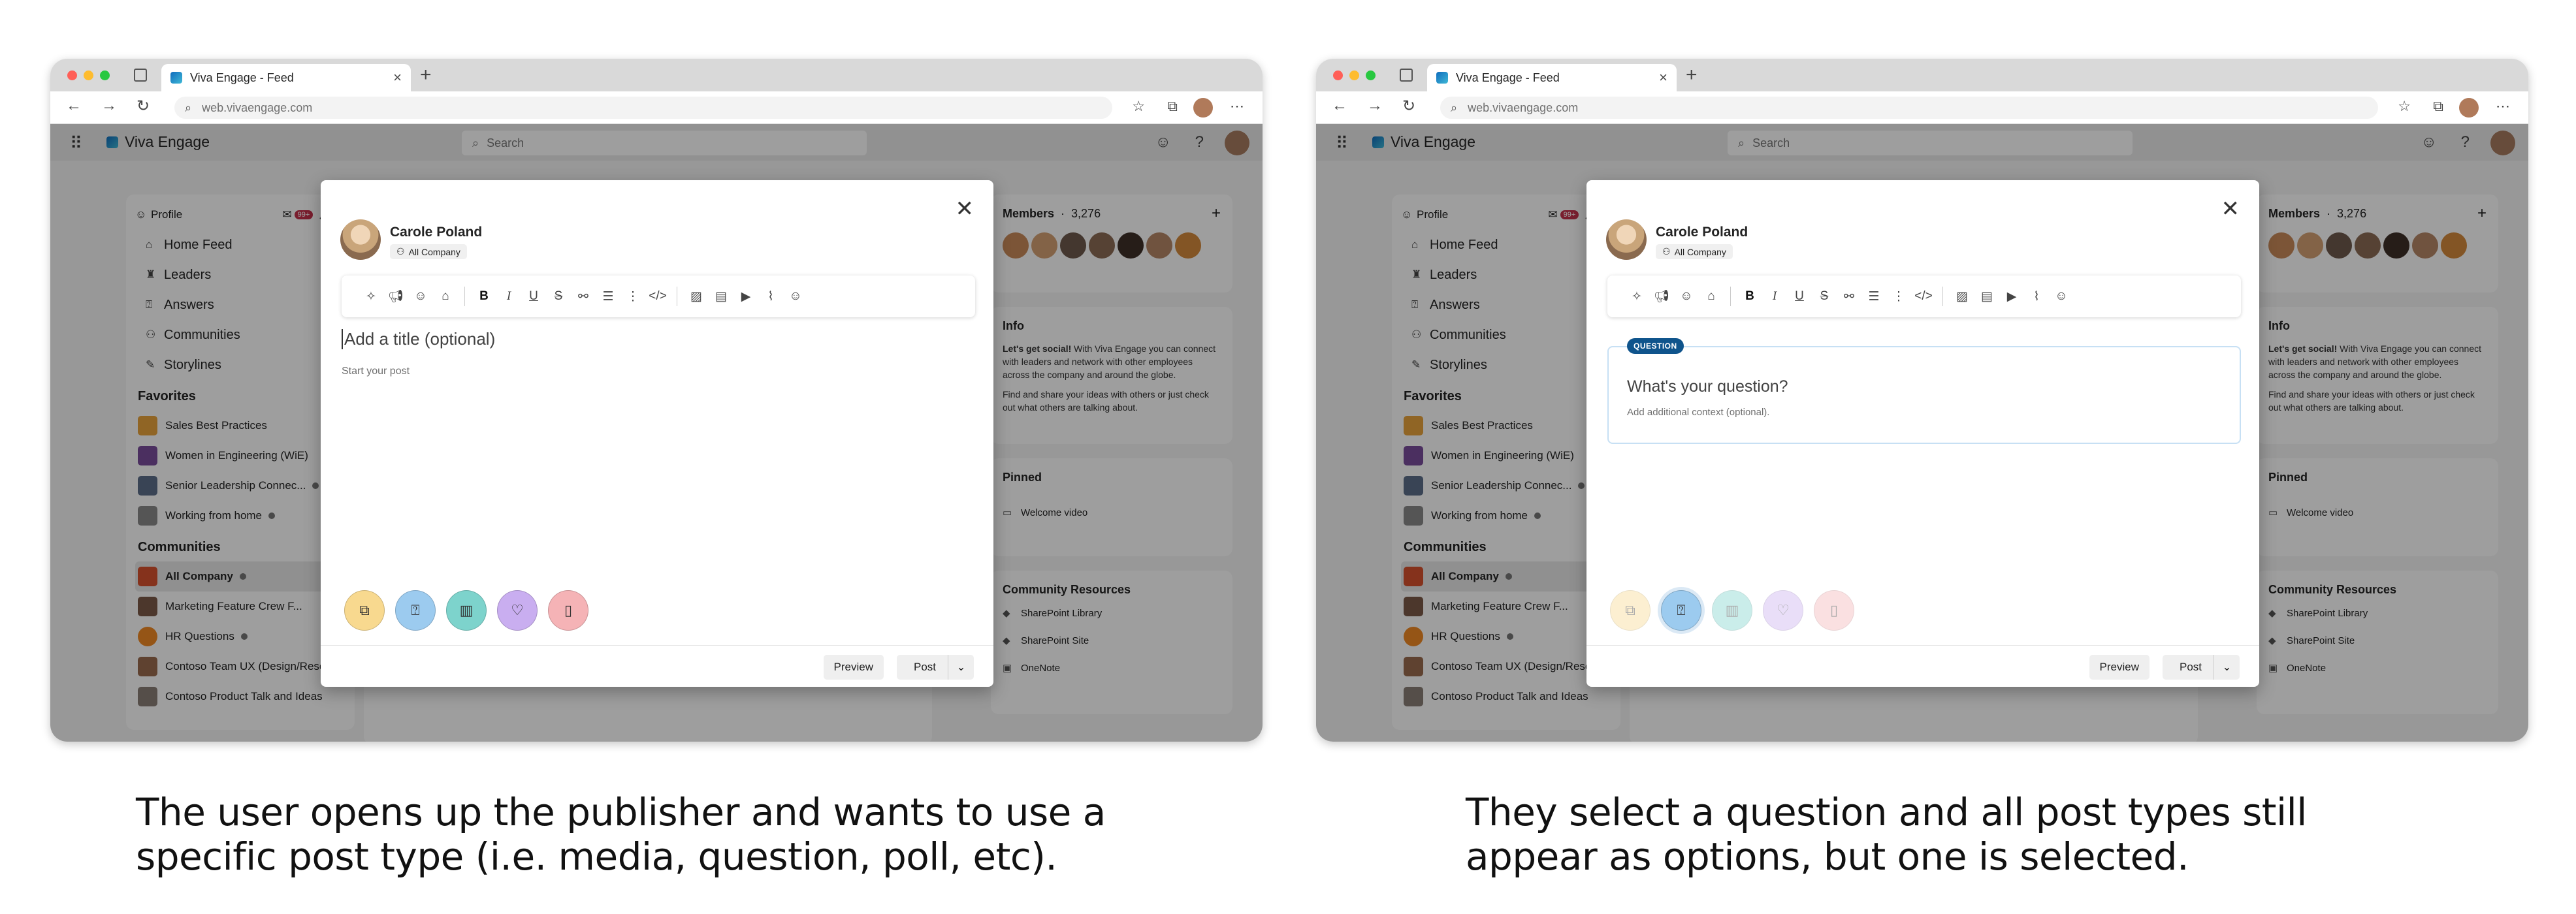  Describe the element at coordinates (1924, 412) in the screenshot. I see `context-input: Add additional context (optional).` at that location.